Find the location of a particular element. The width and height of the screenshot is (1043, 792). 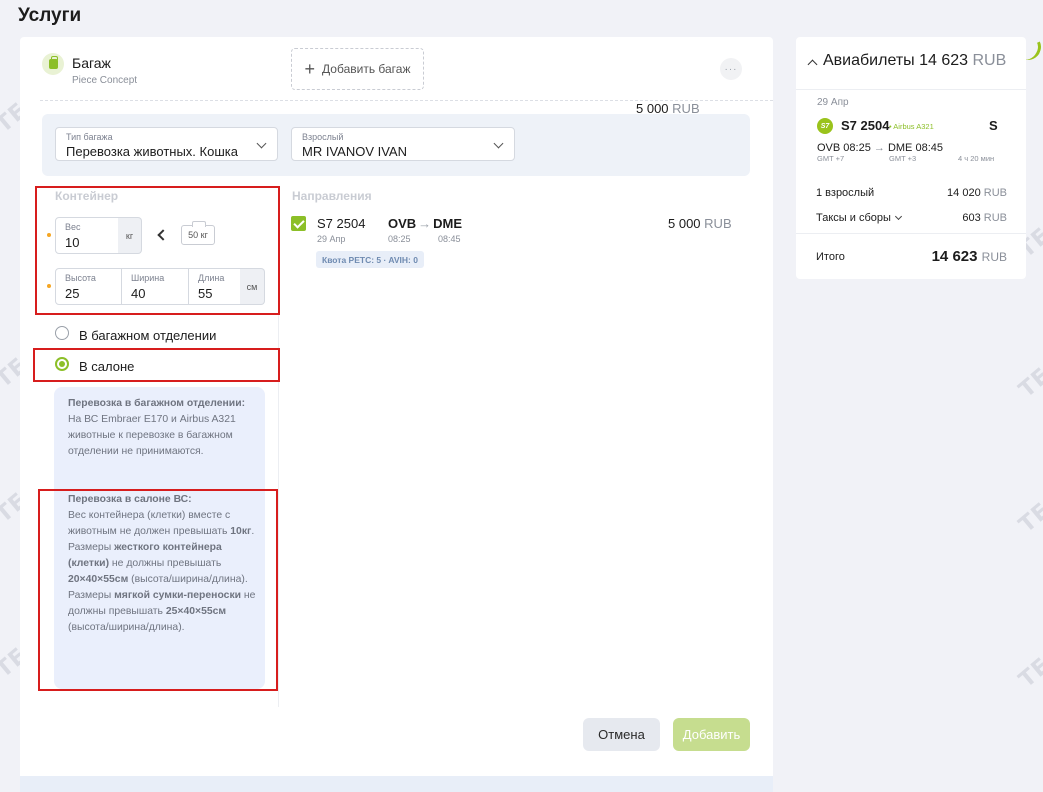

baggage-subtitle: Piece Concept is located at coordinates (105, 80).